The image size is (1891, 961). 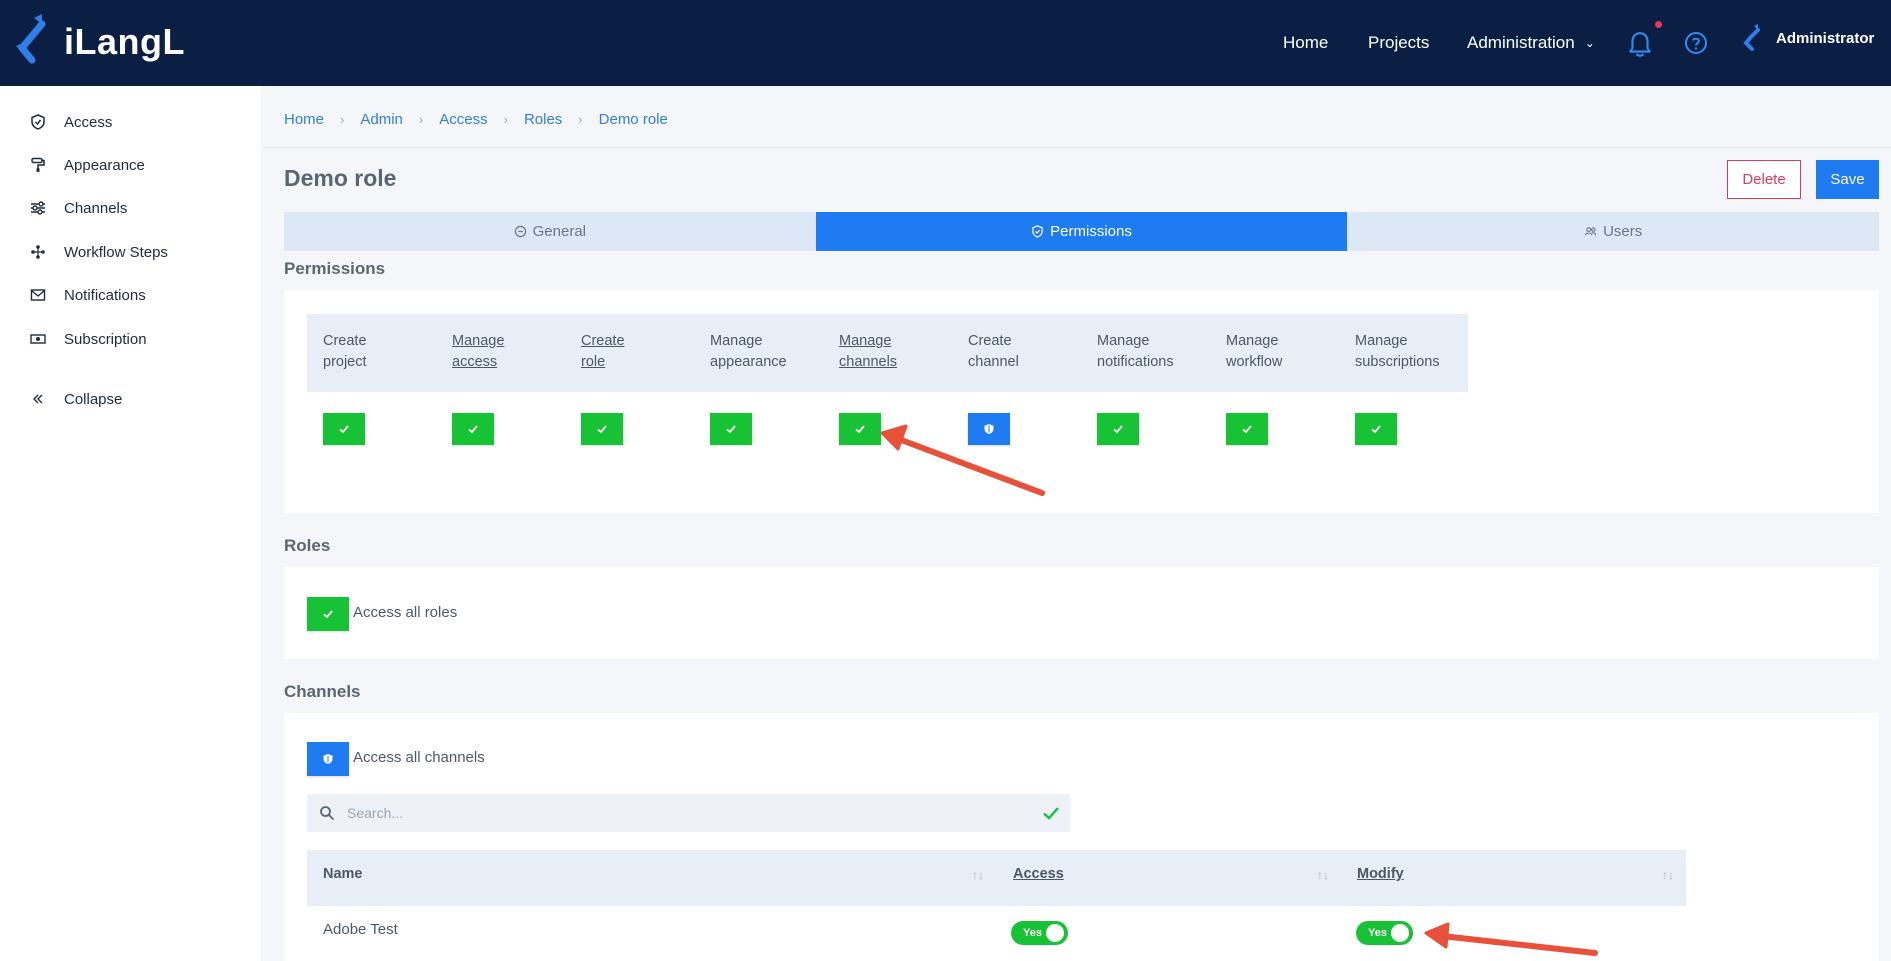 I want to click on permission-column-header: Manage workflow, so click(x=1281, y=352).